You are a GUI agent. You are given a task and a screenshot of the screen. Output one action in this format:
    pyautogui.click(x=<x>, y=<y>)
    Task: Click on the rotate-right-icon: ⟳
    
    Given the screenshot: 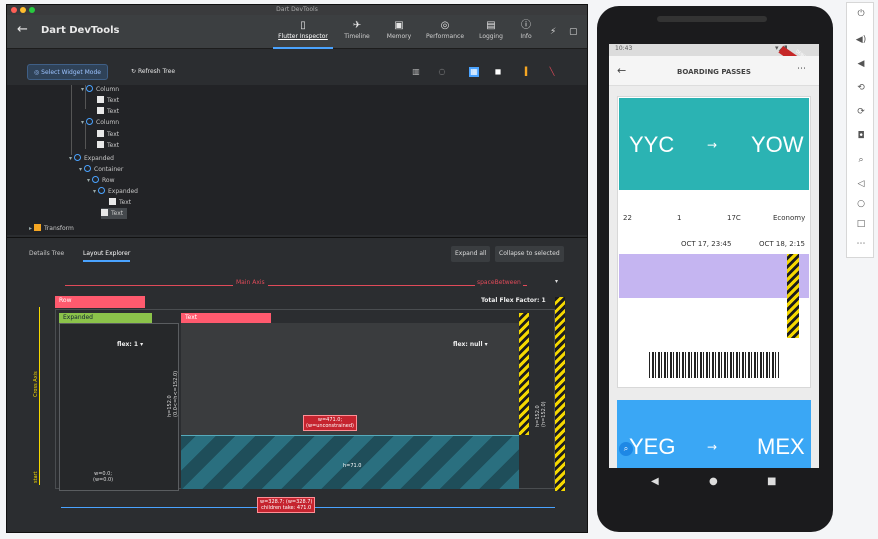 What is the action you would take?
    pyautogui.click(x=861, y=112)
    